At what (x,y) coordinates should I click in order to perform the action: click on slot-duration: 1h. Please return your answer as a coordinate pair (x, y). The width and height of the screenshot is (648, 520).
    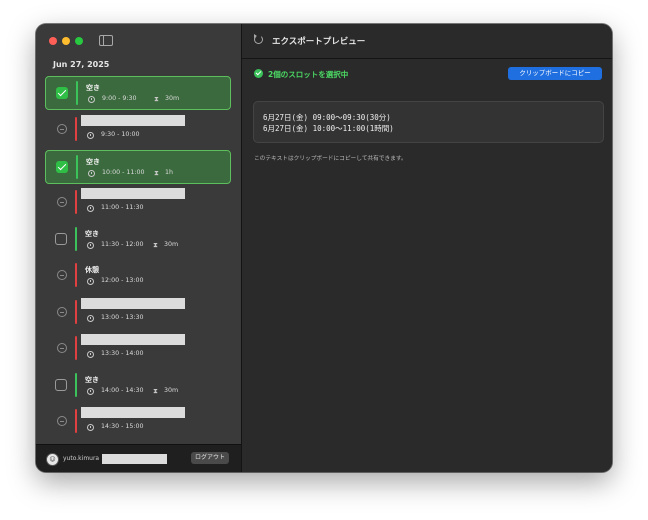
    Looking at the image, I should click on (169, 172).